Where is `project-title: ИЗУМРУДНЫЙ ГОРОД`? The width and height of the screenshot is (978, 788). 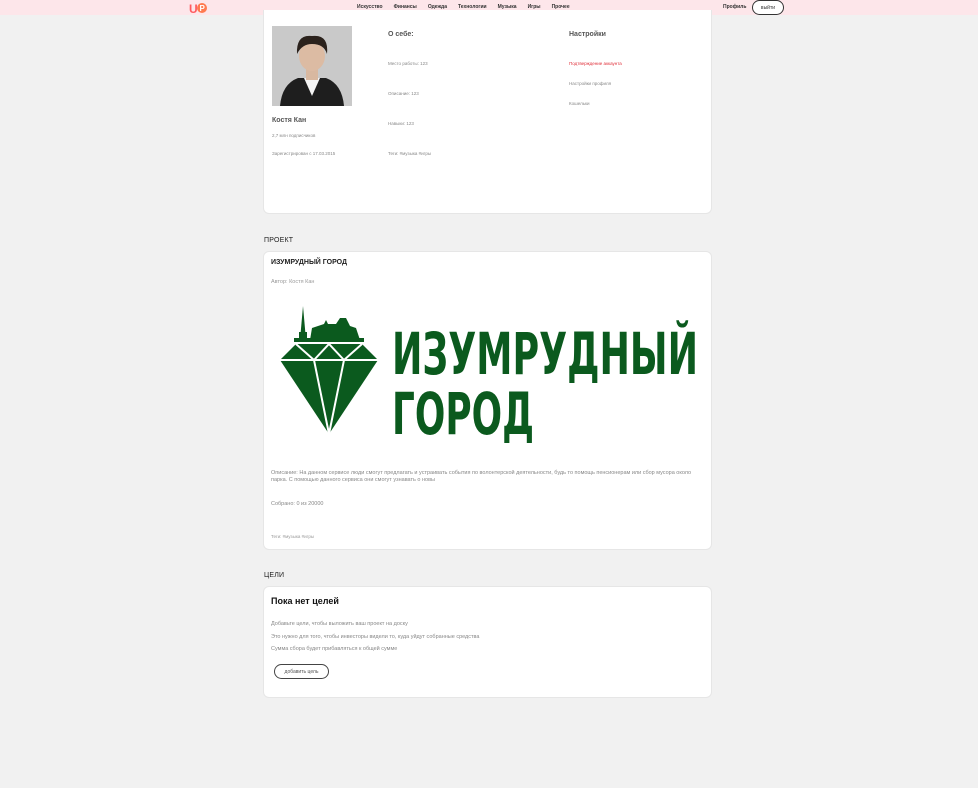
project-title: ИЗУМРУДНЫЙ ГОРОД is located at coordinates (309, 262).